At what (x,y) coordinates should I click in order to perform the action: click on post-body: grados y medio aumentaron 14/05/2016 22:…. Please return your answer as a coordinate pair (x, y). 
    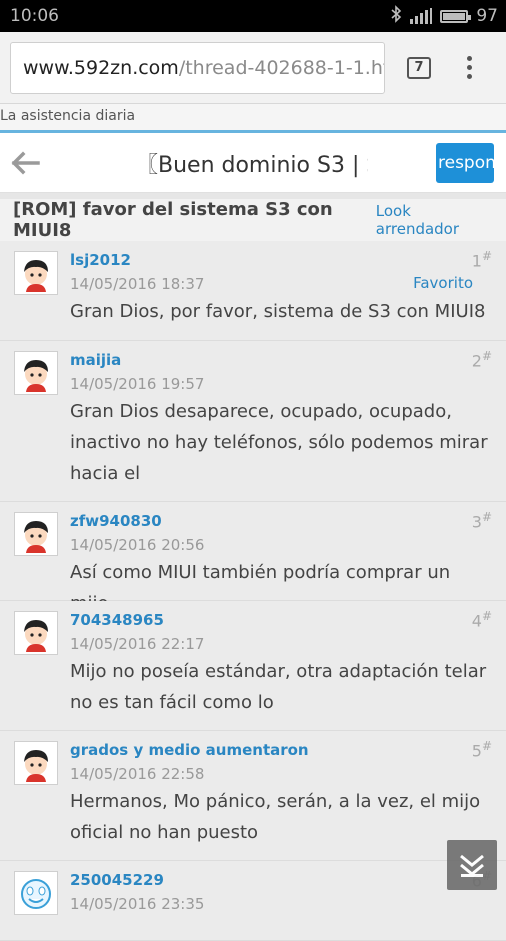
    Looking at the image, I should click on (281, 794).